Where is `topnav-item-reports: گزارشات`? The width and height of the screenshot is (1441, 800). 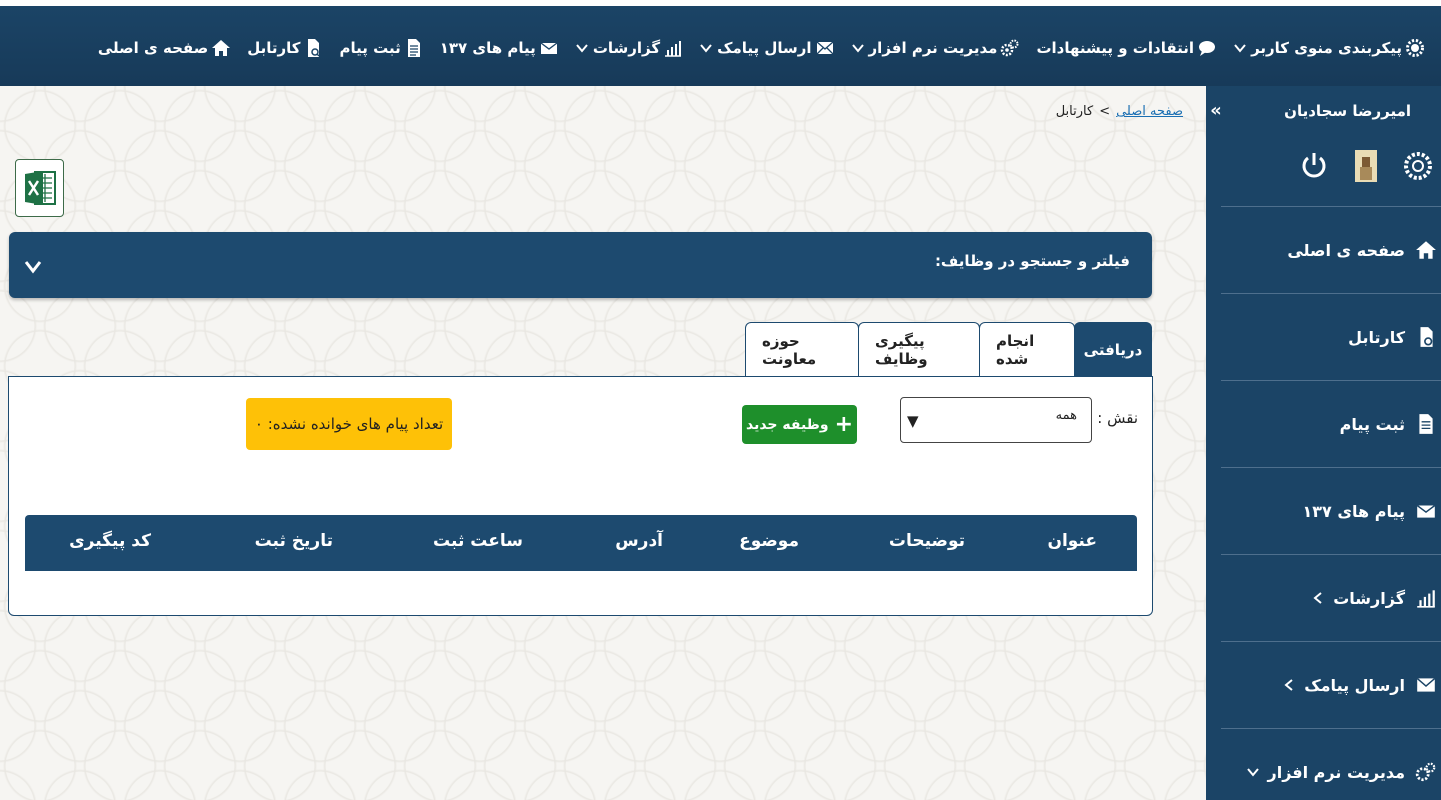
topnav-item-reports: گزارشات is located at coordinates (629, 48).